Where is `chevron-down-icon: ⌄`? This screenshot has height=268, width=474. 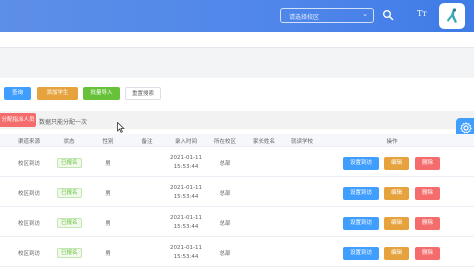 chevron-down-icon: ⌄ is located at coordinates (365, 14).